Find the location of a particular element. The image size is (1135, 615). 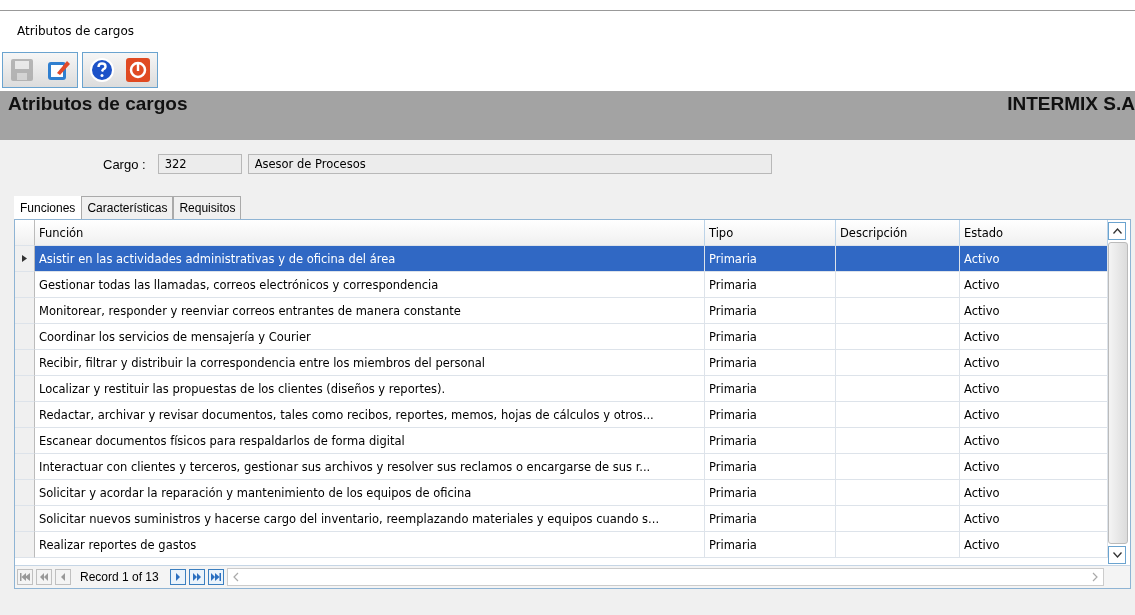

previous-page-arrow-icon is located at coordinates (44, 577).